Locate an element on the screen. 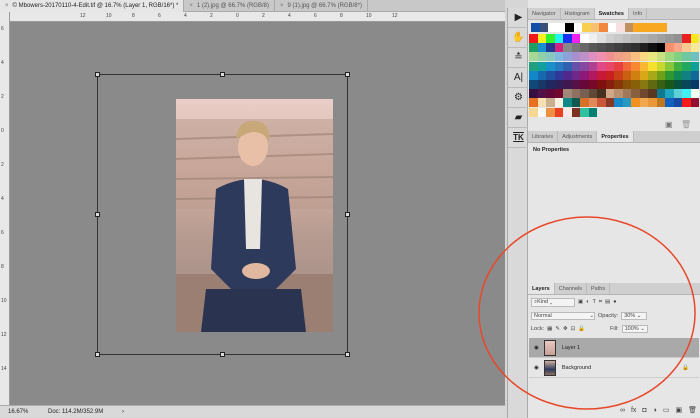 Image resolution: width=700 pixels, height=418 pixels. tab-histogram: Histogram is located at coordinates (578, 13).